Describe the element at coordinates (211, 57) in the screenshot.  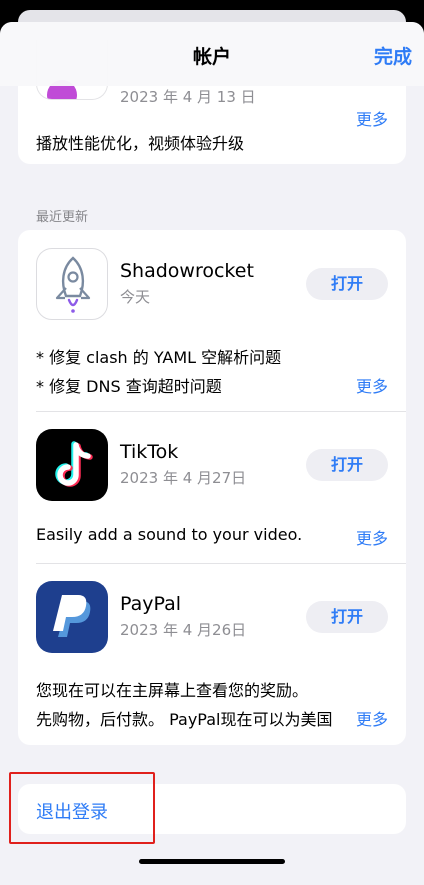
I see `page-title: 帐户` at that location.